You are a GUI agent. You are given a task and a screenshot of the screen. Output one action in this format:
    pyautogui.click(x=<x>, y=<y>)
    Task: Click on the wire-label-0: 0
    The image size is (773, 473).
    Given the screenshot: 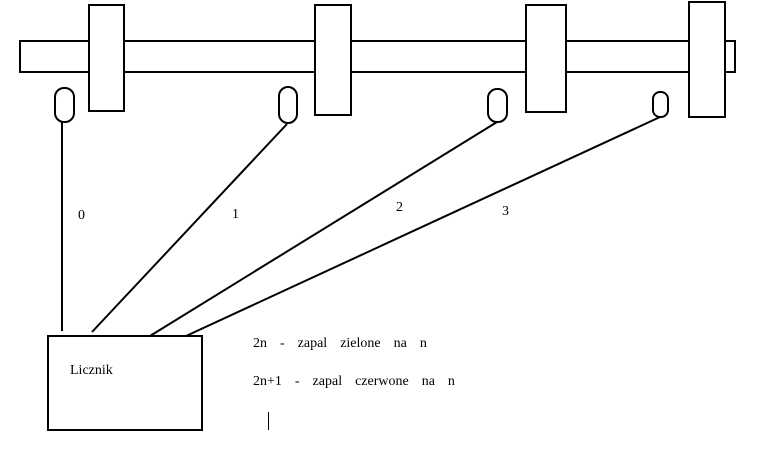 What is the action you would take?
    pyautogui.click(x=81, y=215)
    